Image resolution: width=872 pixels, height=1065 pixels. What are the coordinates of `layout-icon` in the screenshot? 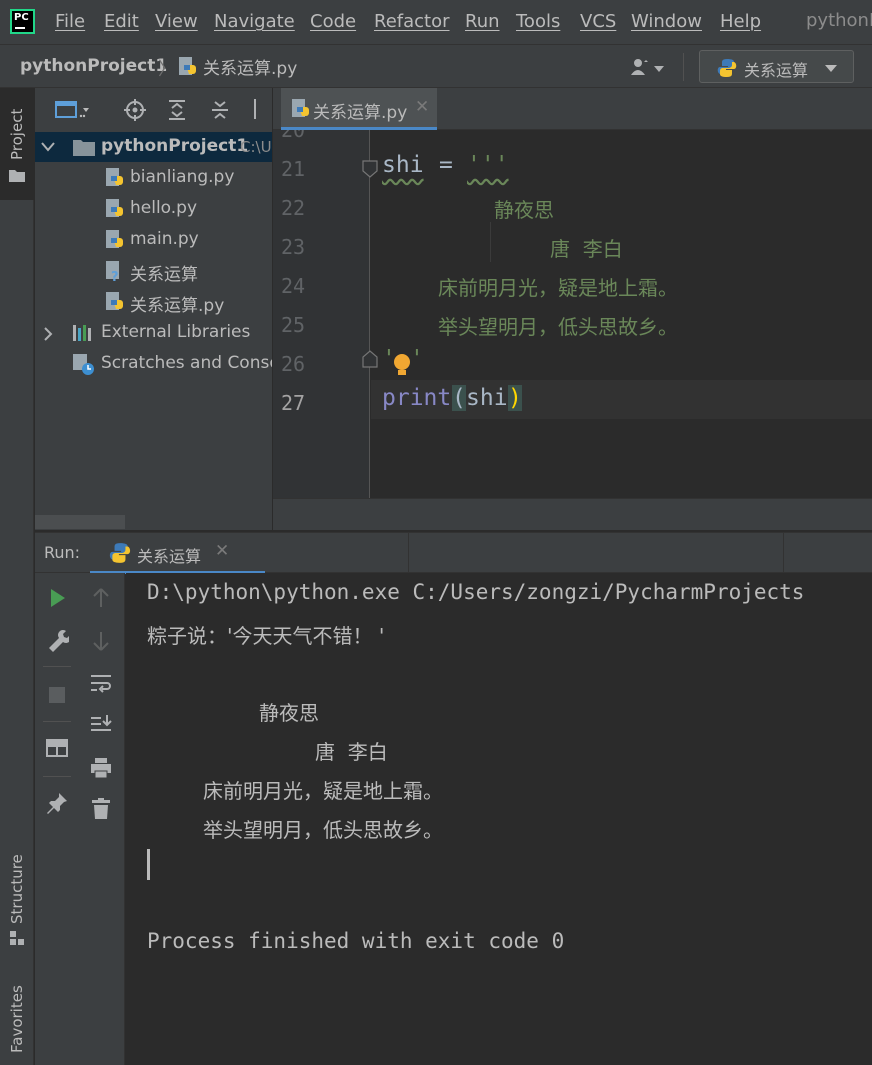 It's located at (57, 748).